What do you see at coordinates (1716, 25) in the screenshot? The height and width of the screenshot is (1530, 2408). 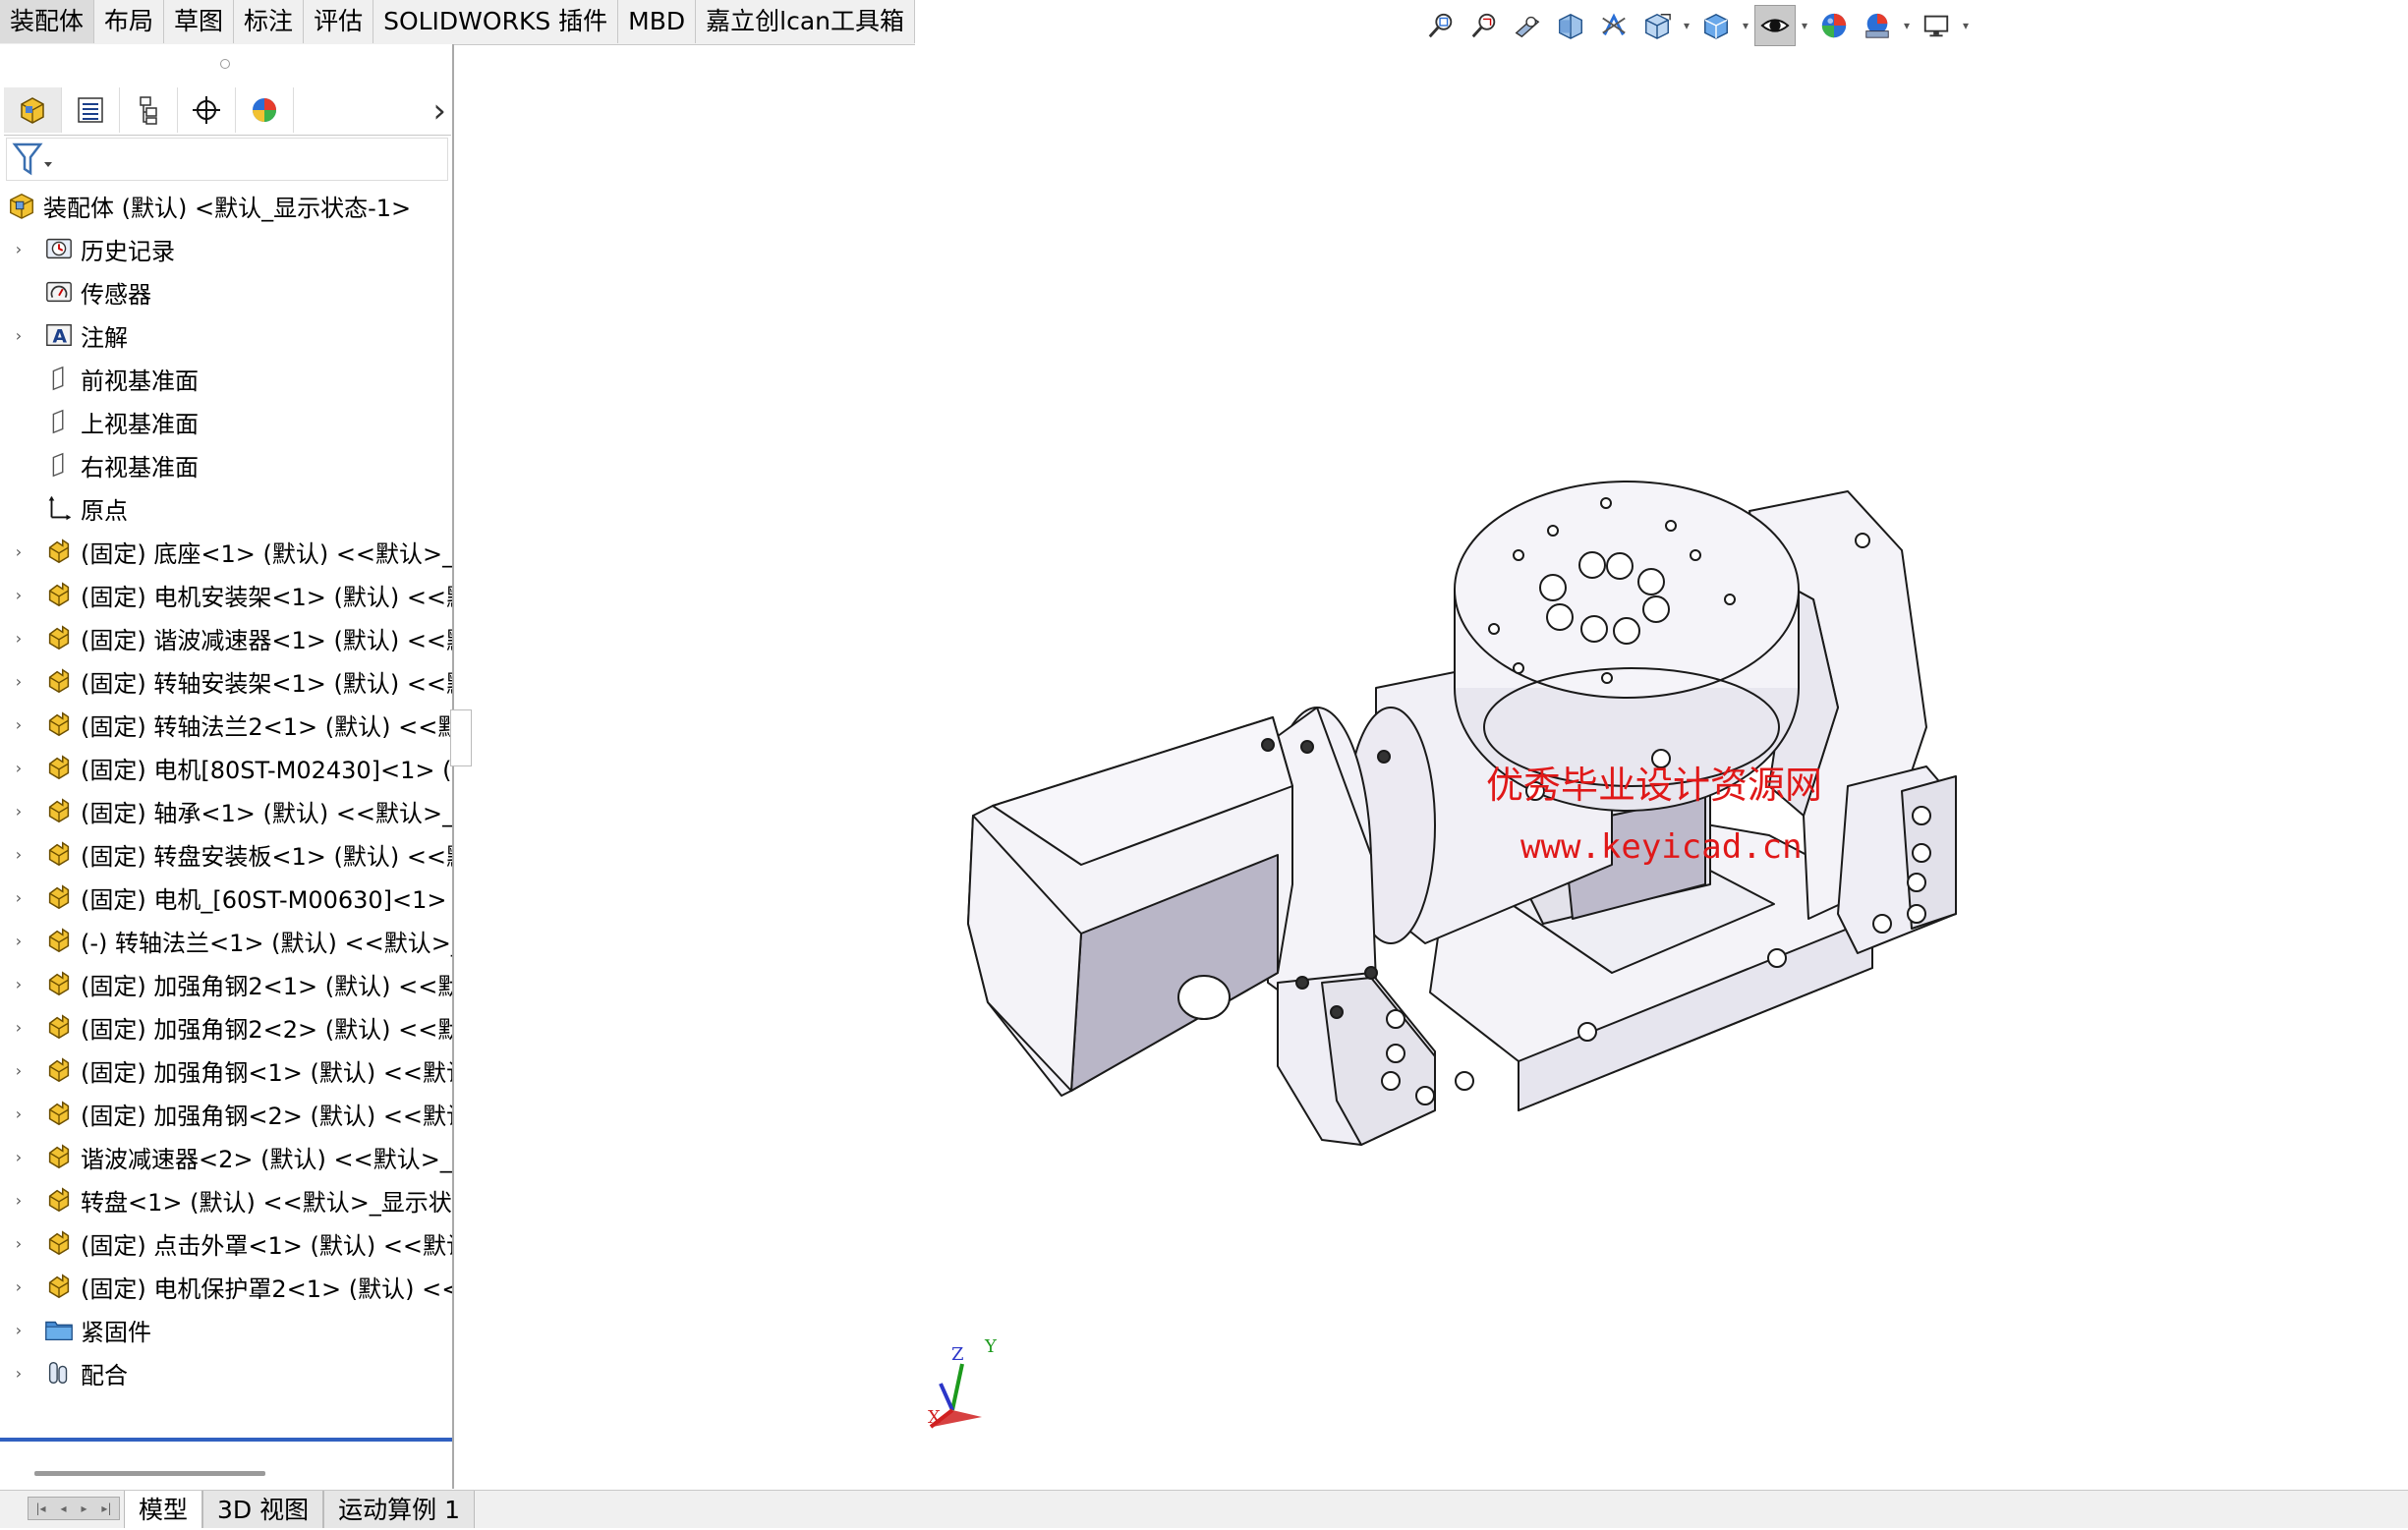 I see `display-style-button` at bounding box center [1716, 25].